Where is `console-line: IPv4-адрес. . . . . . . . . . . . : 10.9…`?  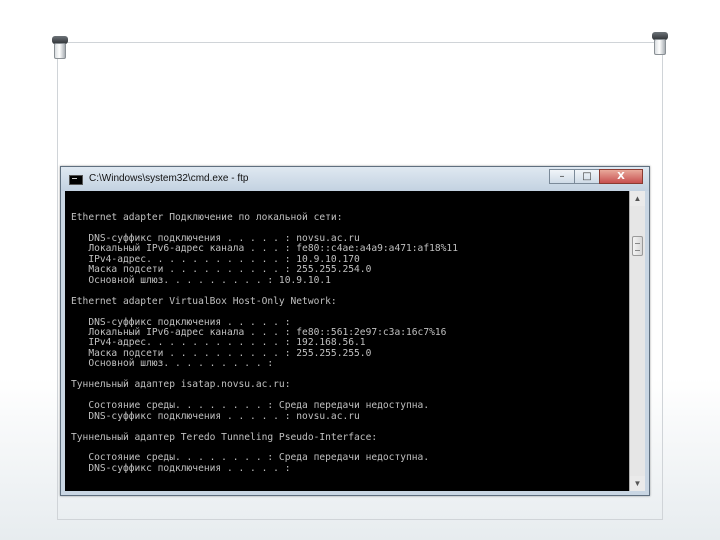 console-line: IPv4-адрес. . . . . . . . . . . . : 10.9… is located at coordinates (215, 259).